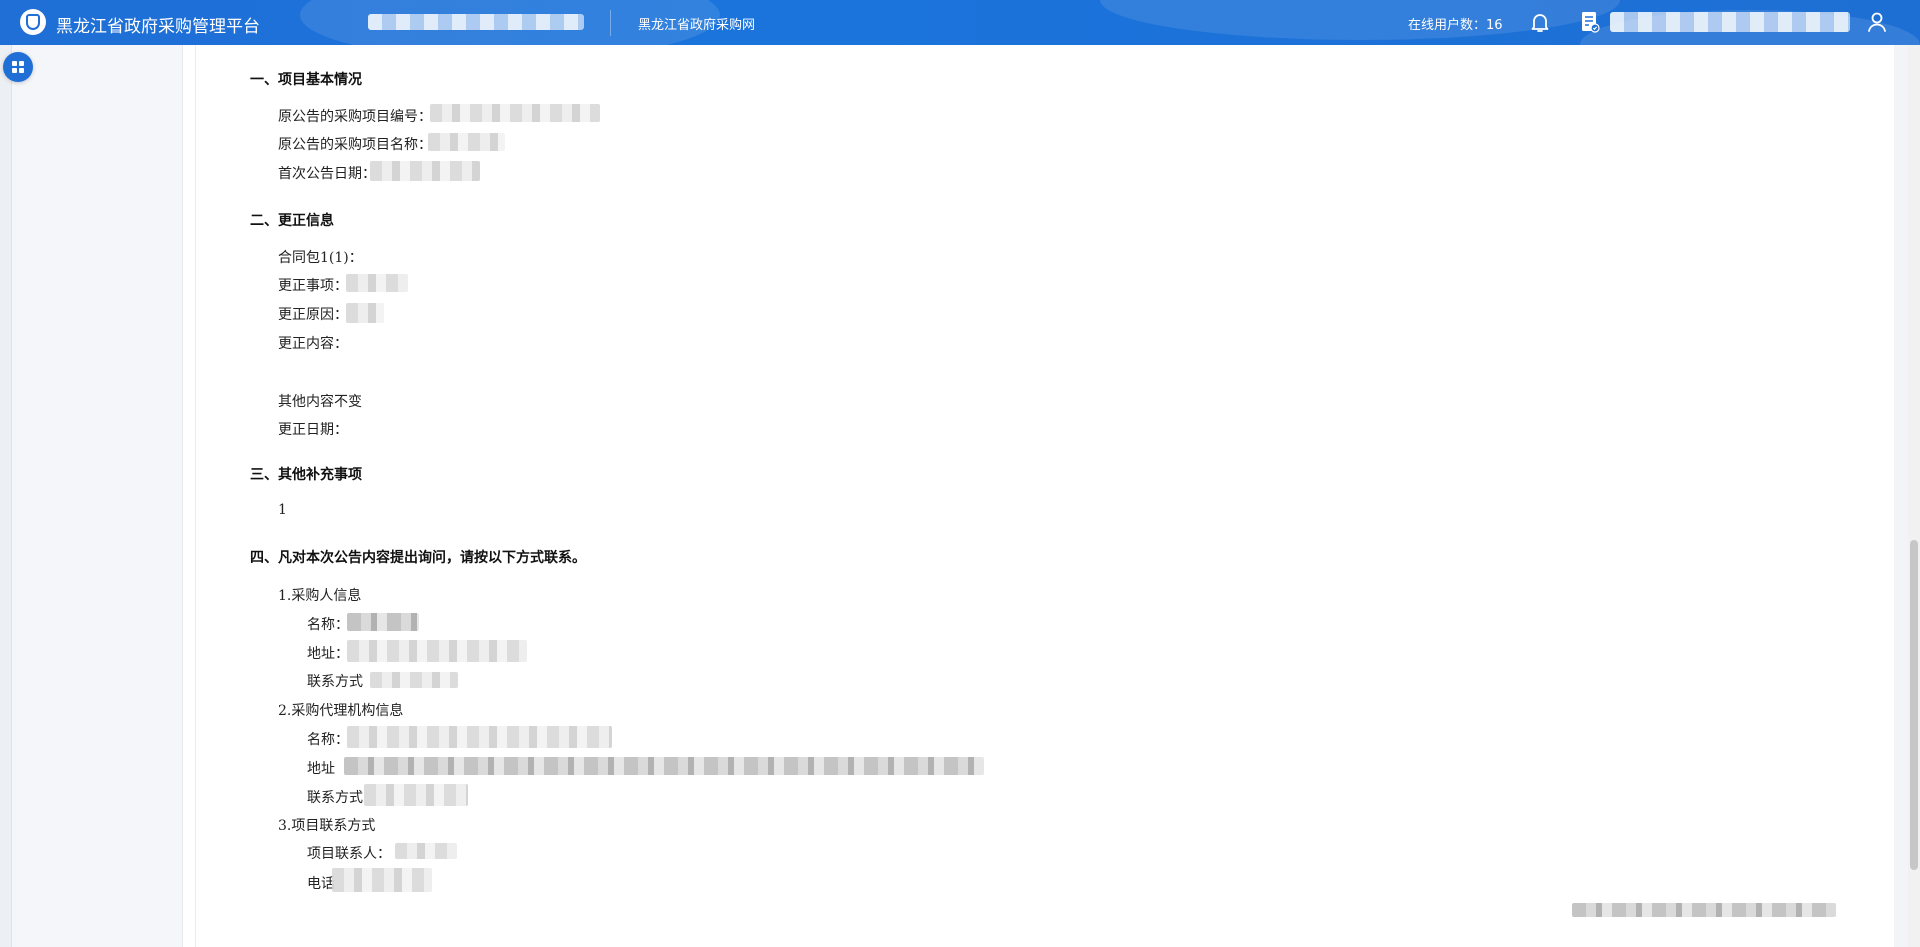  What do you see at coordinates (313, 430) in the screenshot?
I see `correction-date-label: 更正日期：` at bounding box center [313, 430].